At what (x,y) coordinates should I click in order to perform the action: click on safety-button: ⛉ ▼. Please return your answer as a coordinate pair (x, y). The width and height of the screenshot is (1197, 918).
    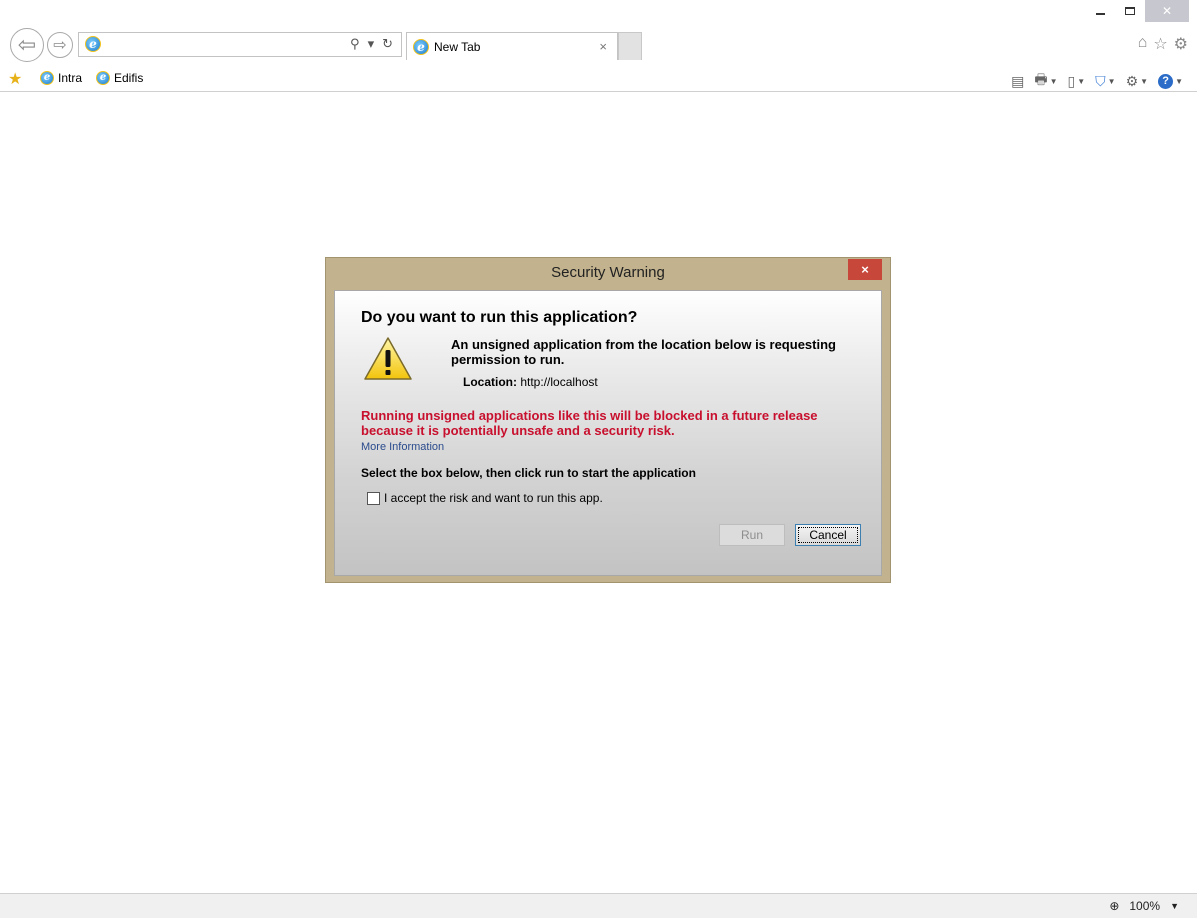
    Looking at the image, I should click on (1105, 81).